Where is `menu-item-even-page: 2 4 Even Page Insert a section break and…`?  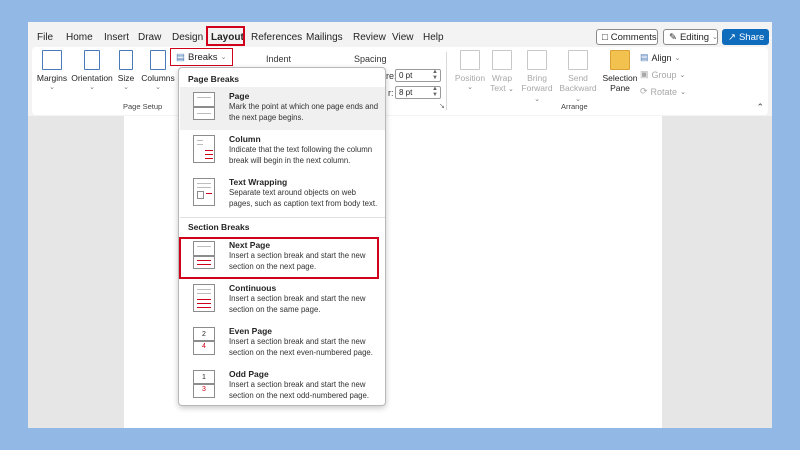
menu-item-even-page: 2 4 Even Page Insert a section break and… is located at coordinates (282, 343).